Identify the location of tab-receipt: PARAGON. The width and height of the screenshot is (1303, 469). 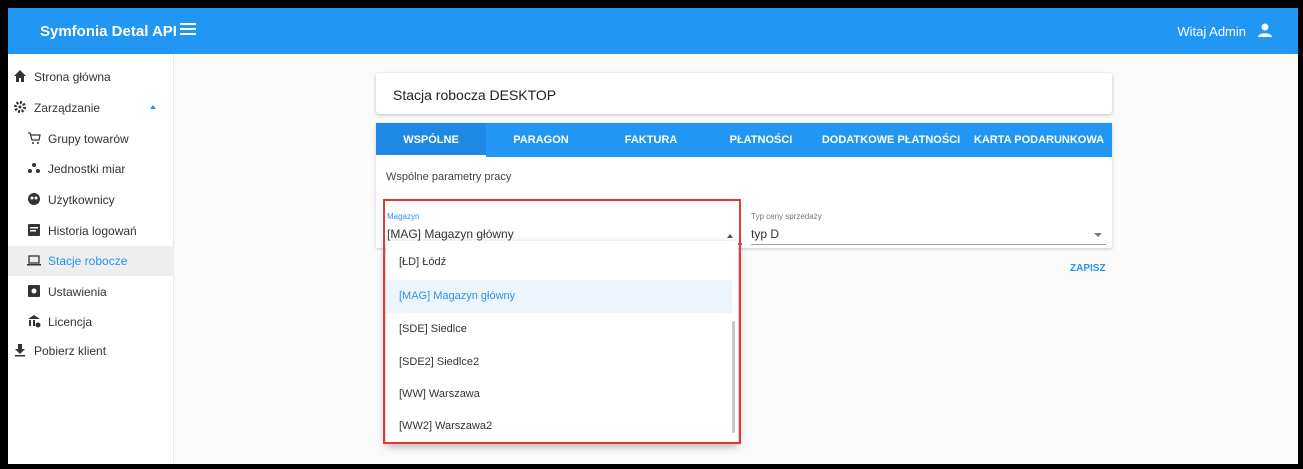
(541, 140).